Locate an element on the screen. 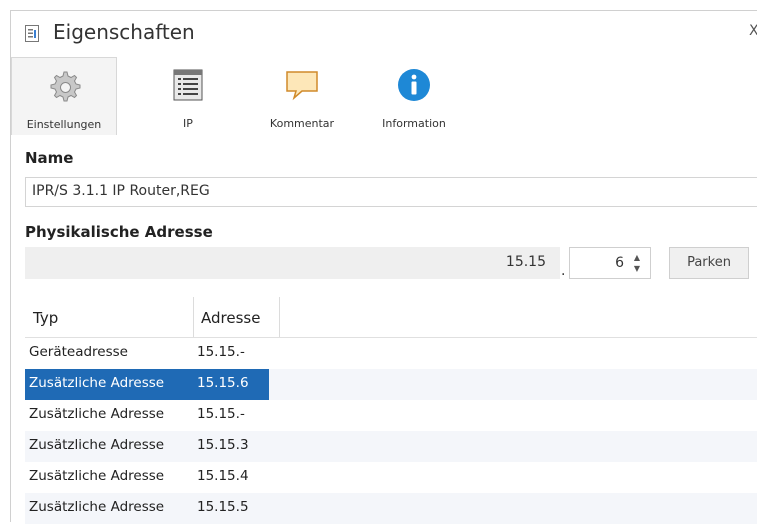  window-title: Eigenschaften is located at coordinates (124, 32).